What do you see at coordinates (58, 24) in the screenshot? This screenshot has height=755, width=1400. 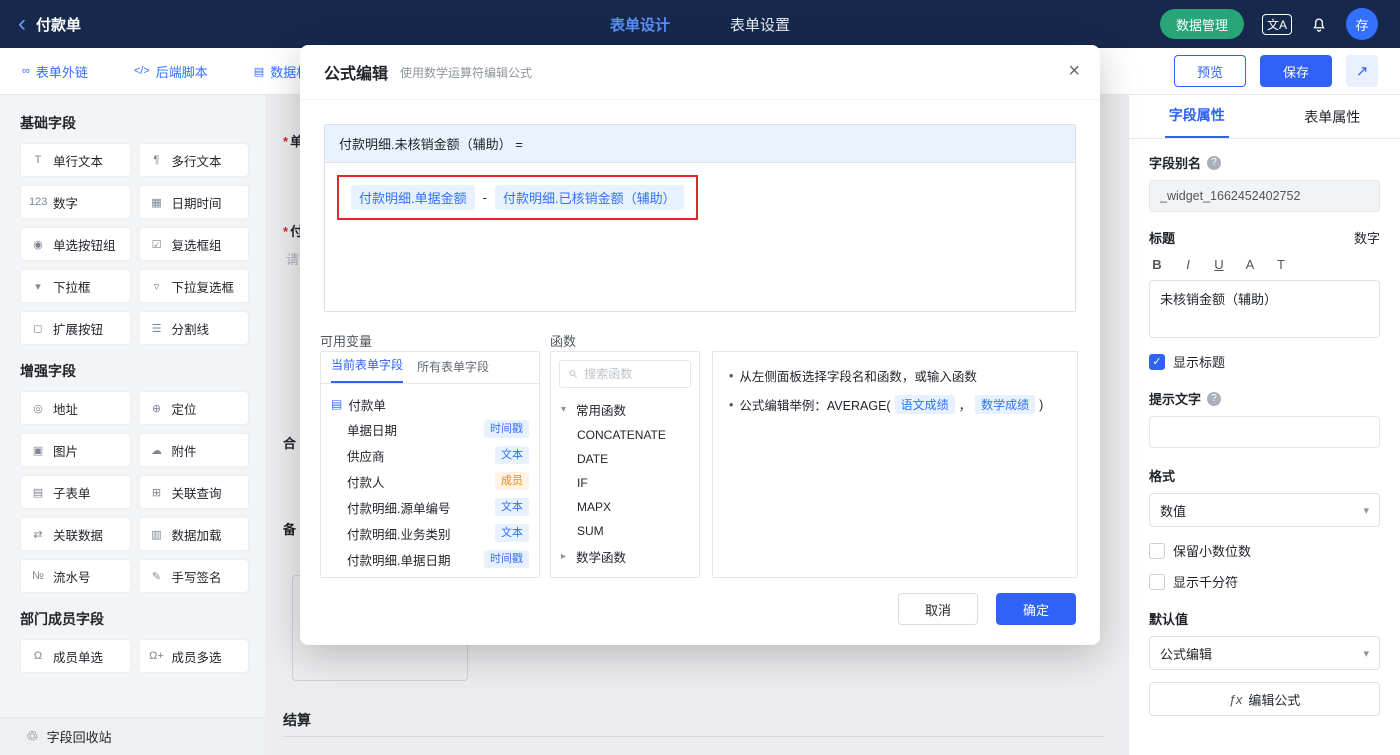 I see `page-title: 付款单` at bounding box center [58, 24].